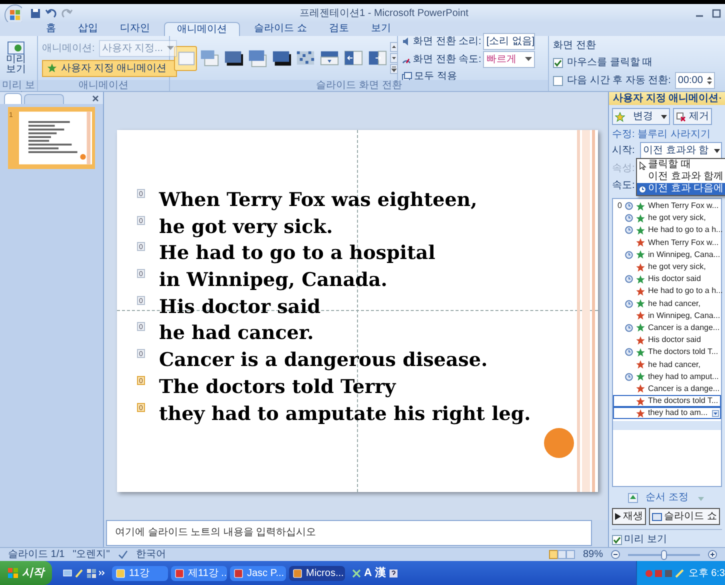 The height and width of the screenshot is (585, 725). What do you see at coordinates (592, 555) in the screenshot?
I see `zoom-level: 89%` at bounding box center [592, 555].